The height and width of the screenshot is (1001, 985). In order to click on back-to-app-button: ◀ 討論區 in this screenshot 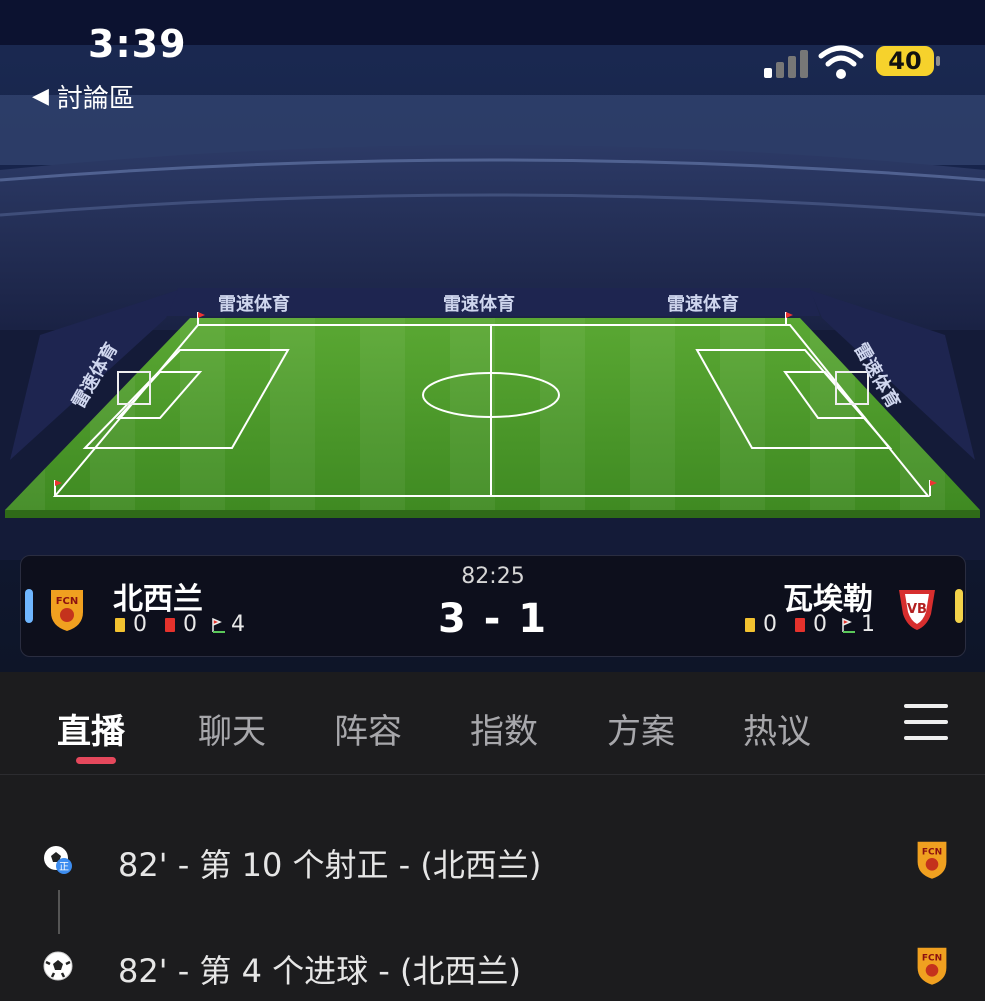, I will do `click(83, 96)`.